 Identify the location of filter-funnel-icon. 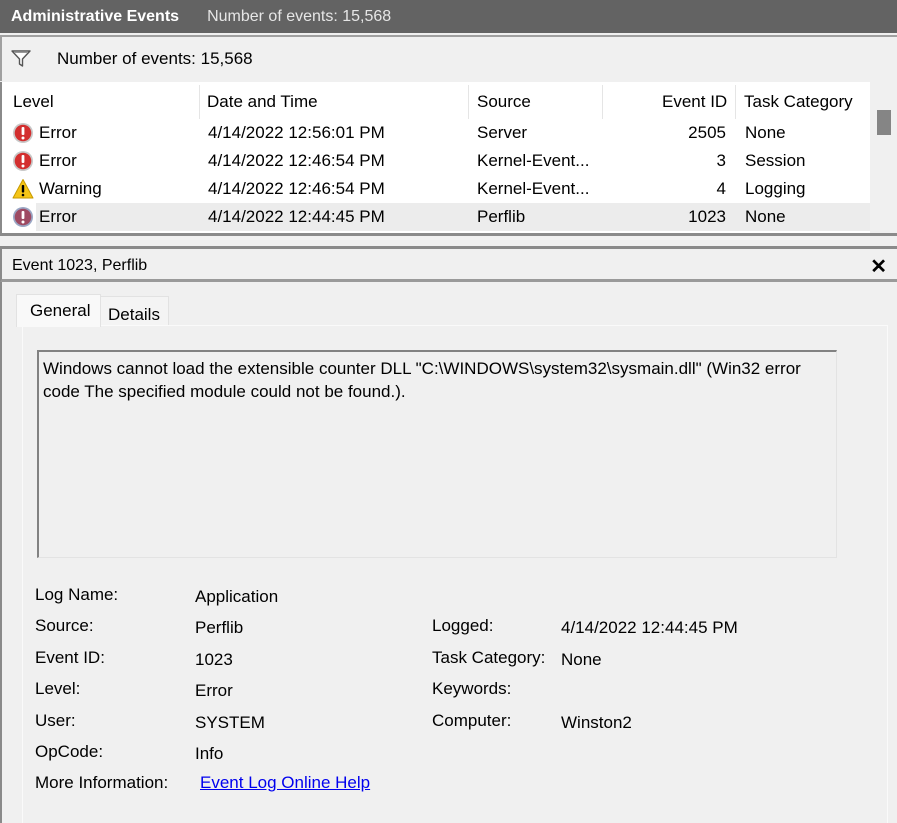
(21, 59).